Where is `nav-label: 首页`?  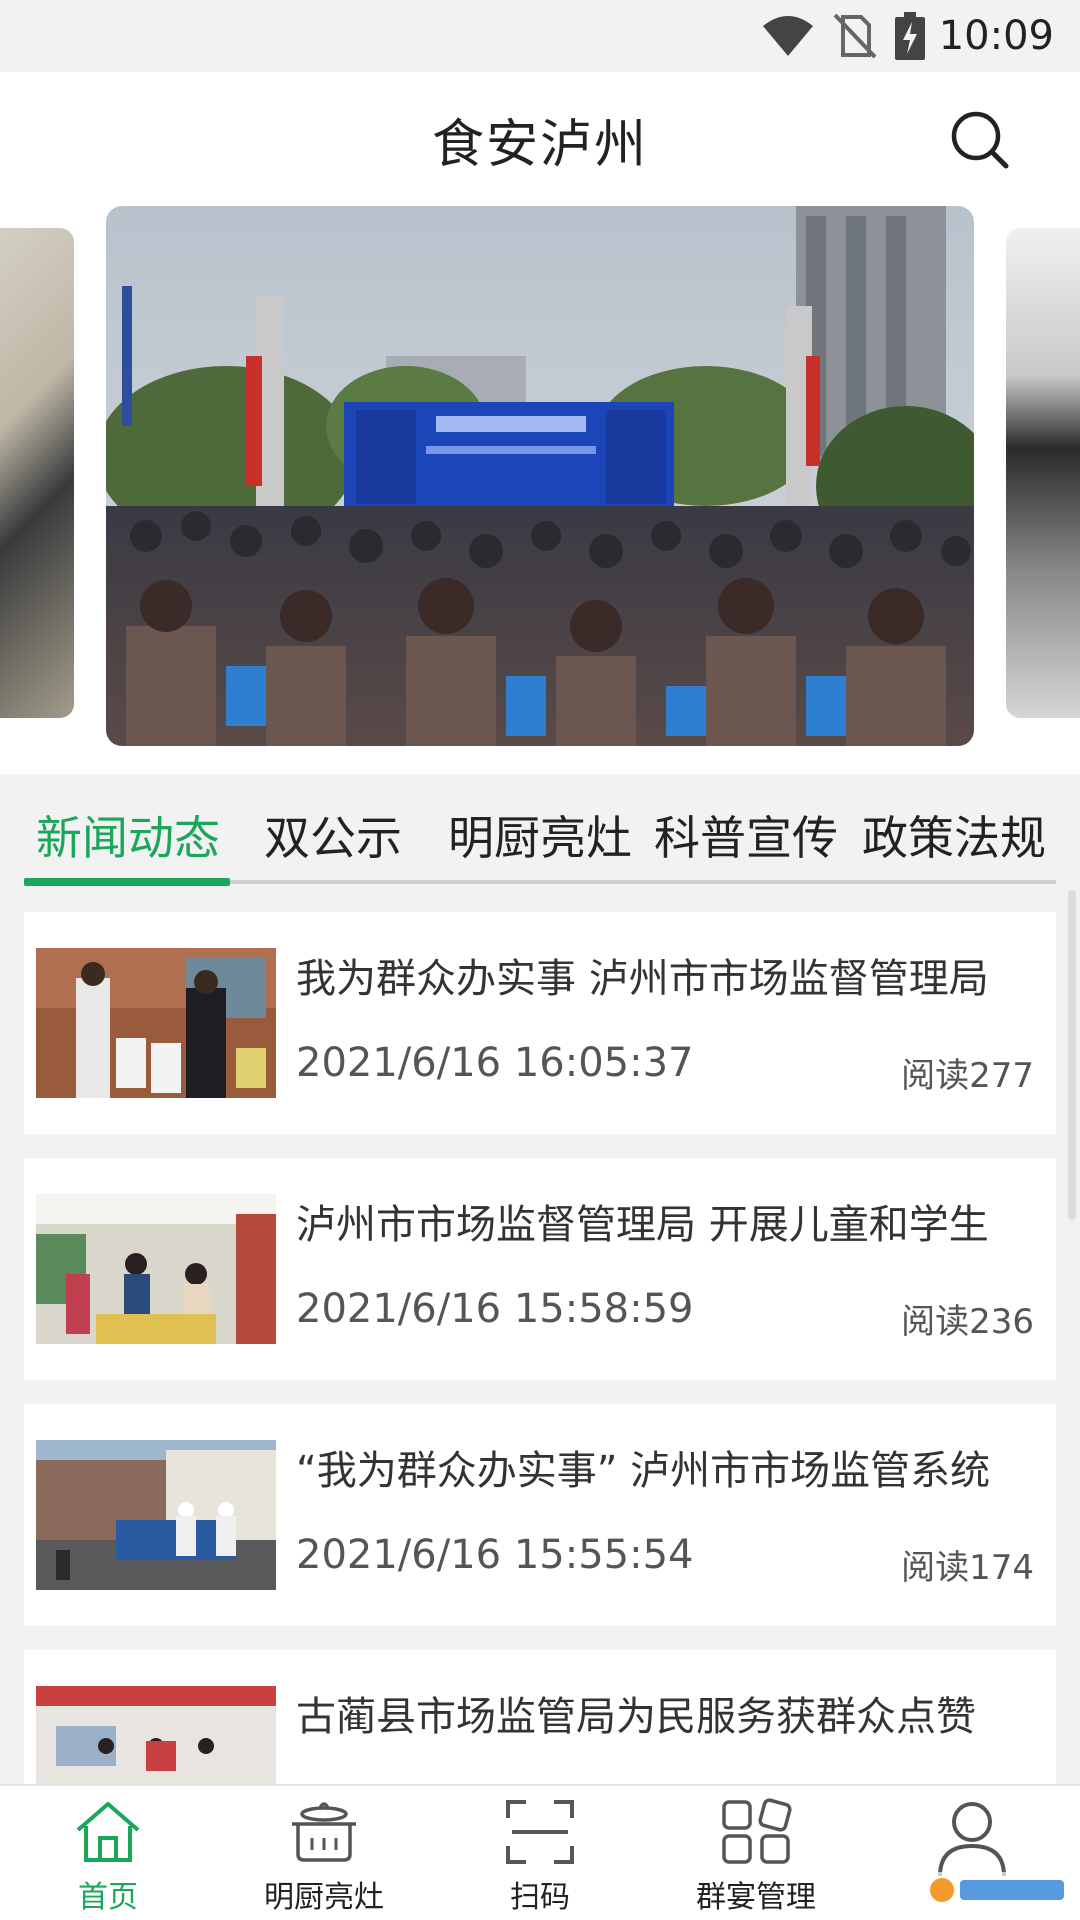 nav-label: 首页 is located at coordinates (108, 1897).